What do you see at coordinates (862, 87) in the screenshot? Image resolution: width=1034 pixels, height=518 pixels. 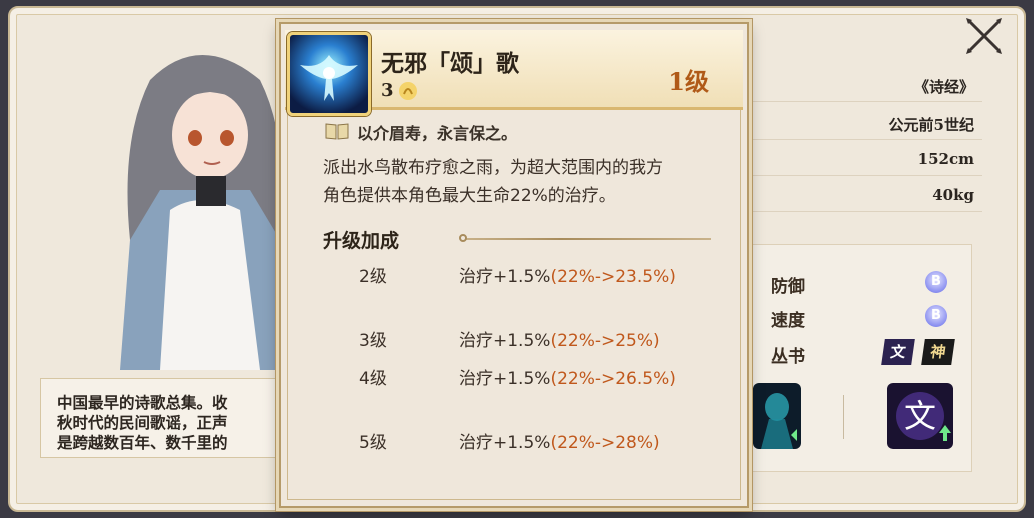 I see `info-source-row: 《诗经》` at bounding box center [862, 87].